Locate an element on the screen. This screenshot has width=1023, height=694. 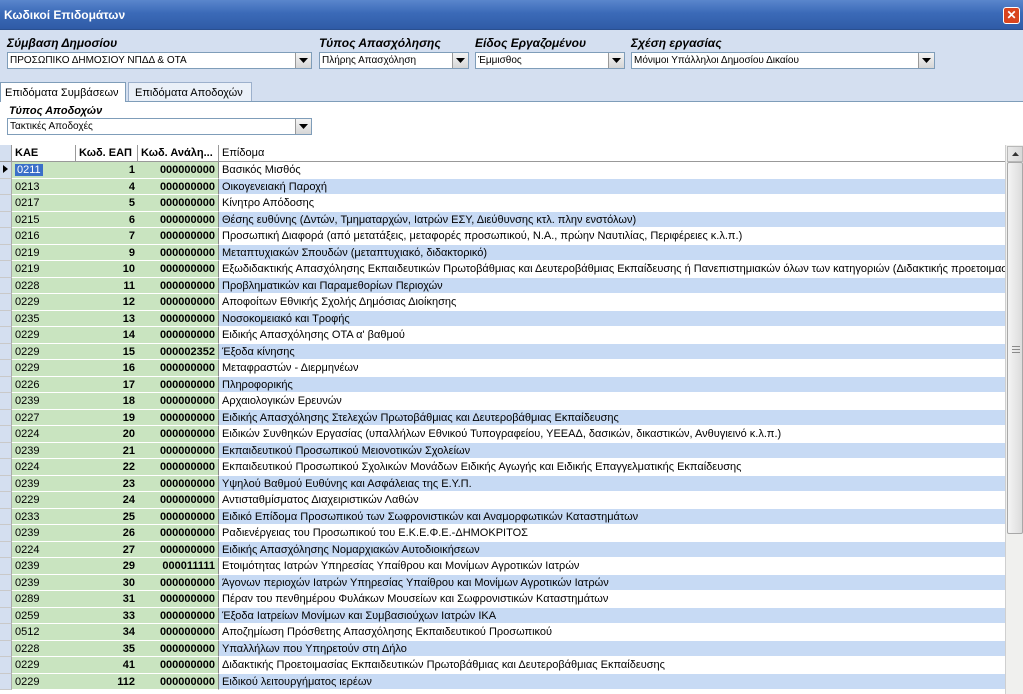
employment-select: Πλήρης Απασχόληση is located at coordinates (394, 60).